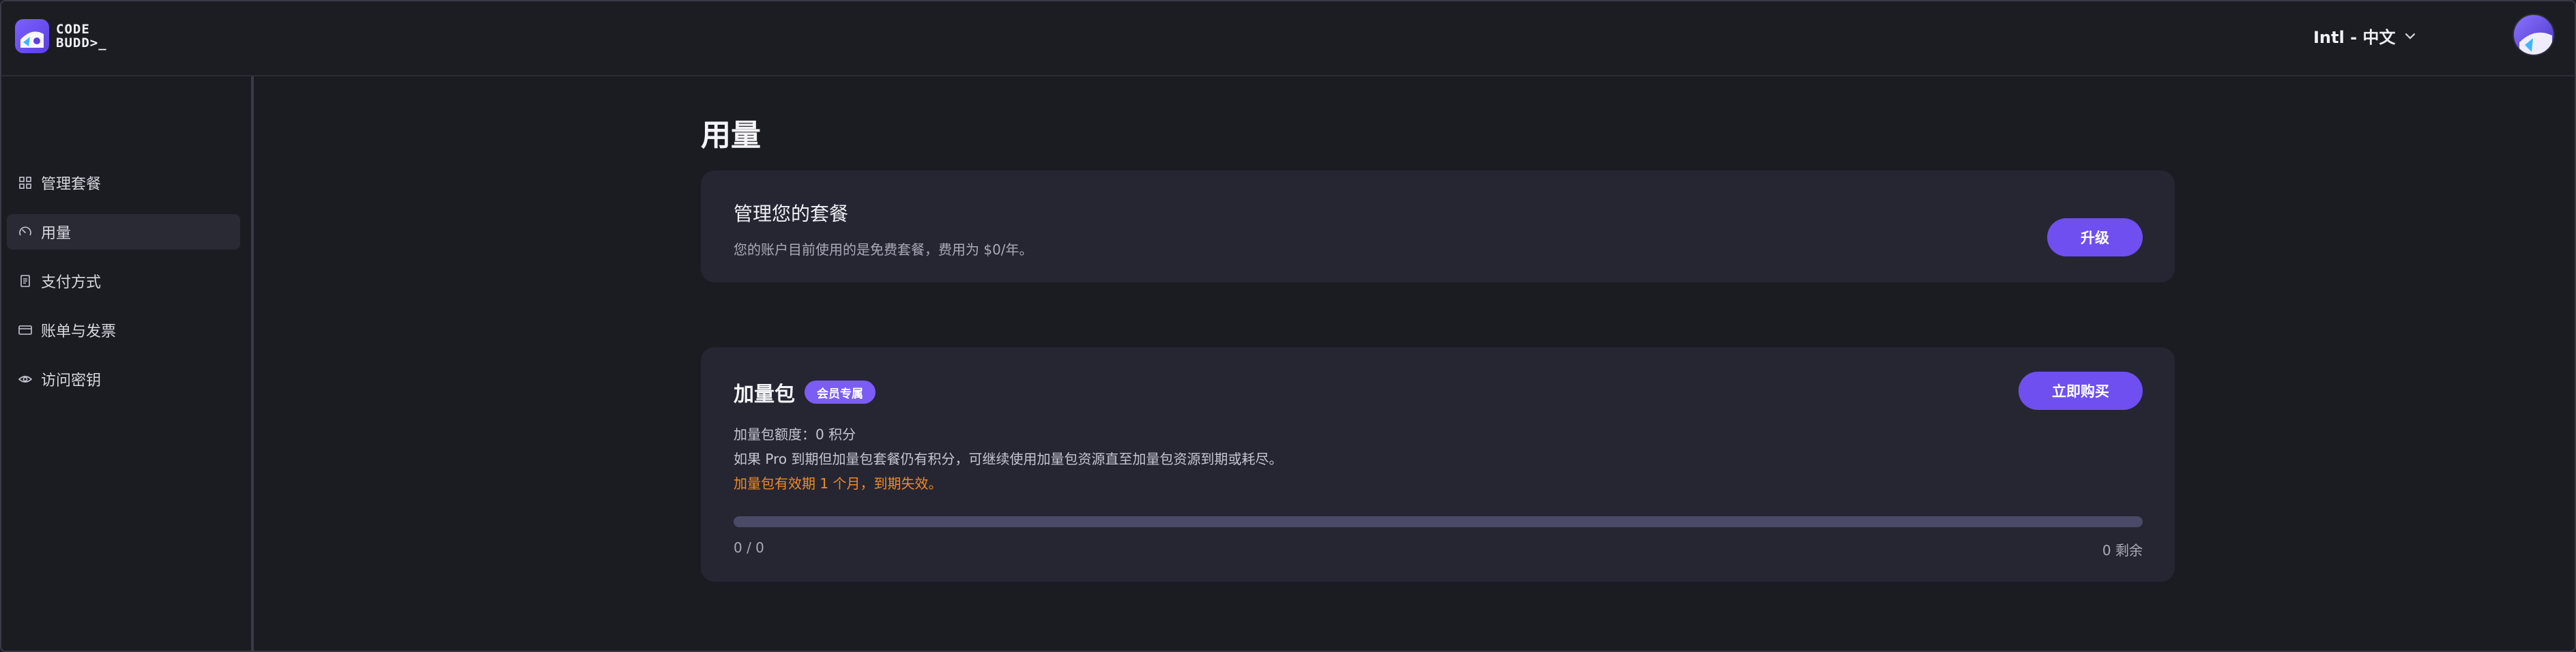 Image resolution: width=2576 pixels, height=652 pixels. What do you see at coordinates (79, 331) in the screenshot?
I see `sidebar-item-label: 账单与发票` at bounding box center [79, 331].